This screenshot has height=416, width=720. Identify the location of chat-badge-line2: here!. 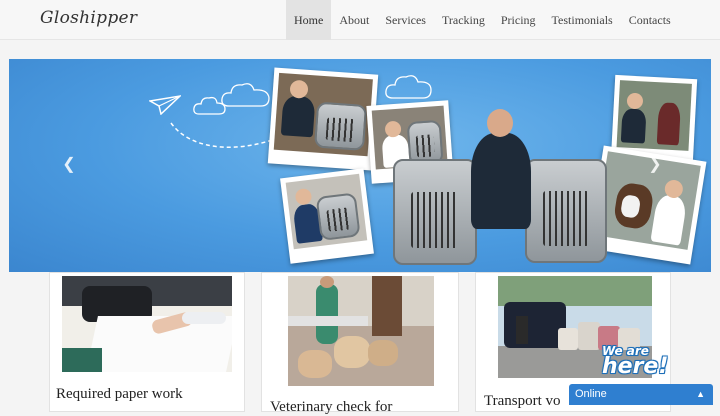
(635, 366).